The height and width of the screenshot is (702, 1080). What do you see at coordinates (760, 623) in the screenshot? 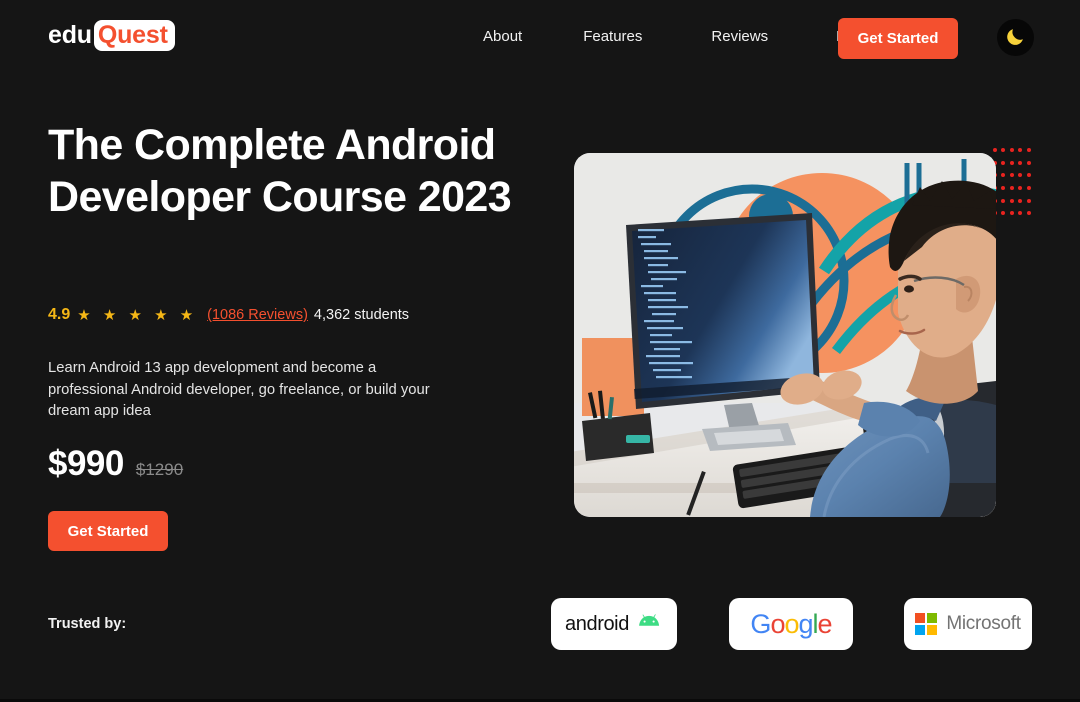
I see `google-letter-g1: G` at bounding box center [760, 623].